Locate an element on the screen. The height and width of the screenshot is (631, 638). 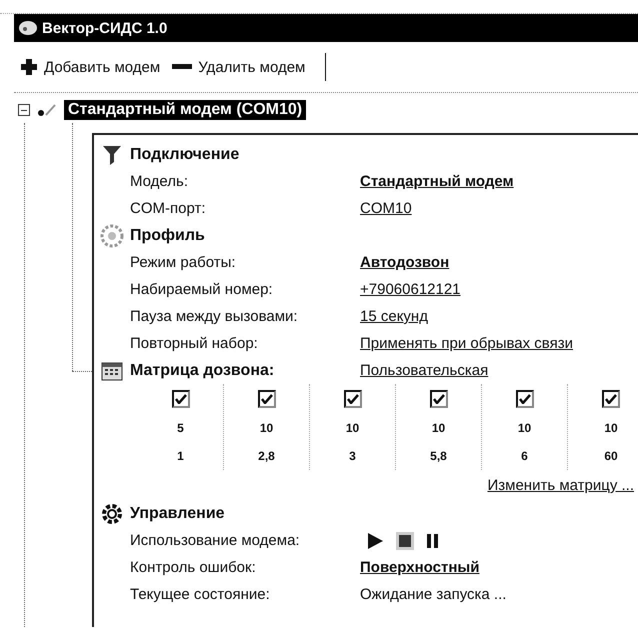
value-link: Стандартный модем is located at coordinates (437, 181).